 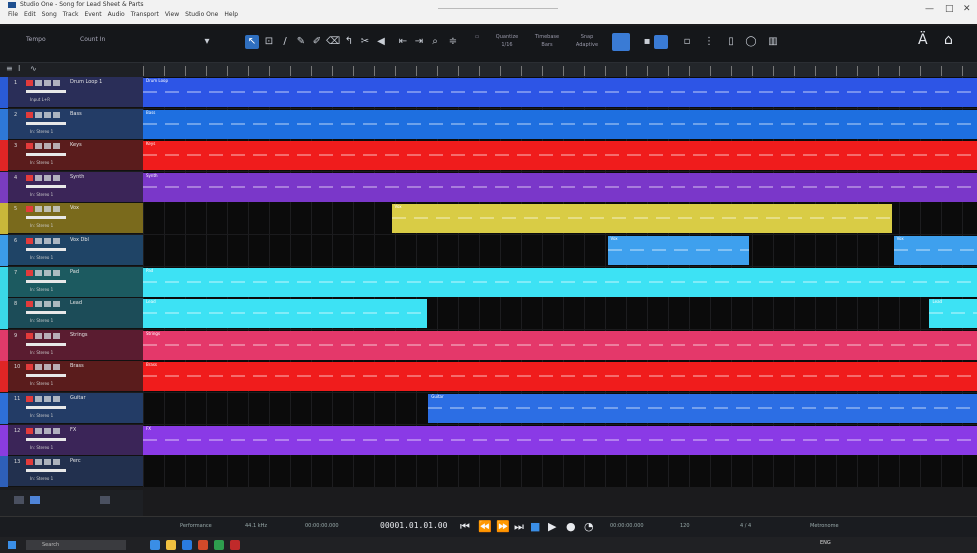 What do you see at coordinates (365, 42) in the screenshot?
I see `mute-tool-icon: ✂` at bounding box center [365, 42].